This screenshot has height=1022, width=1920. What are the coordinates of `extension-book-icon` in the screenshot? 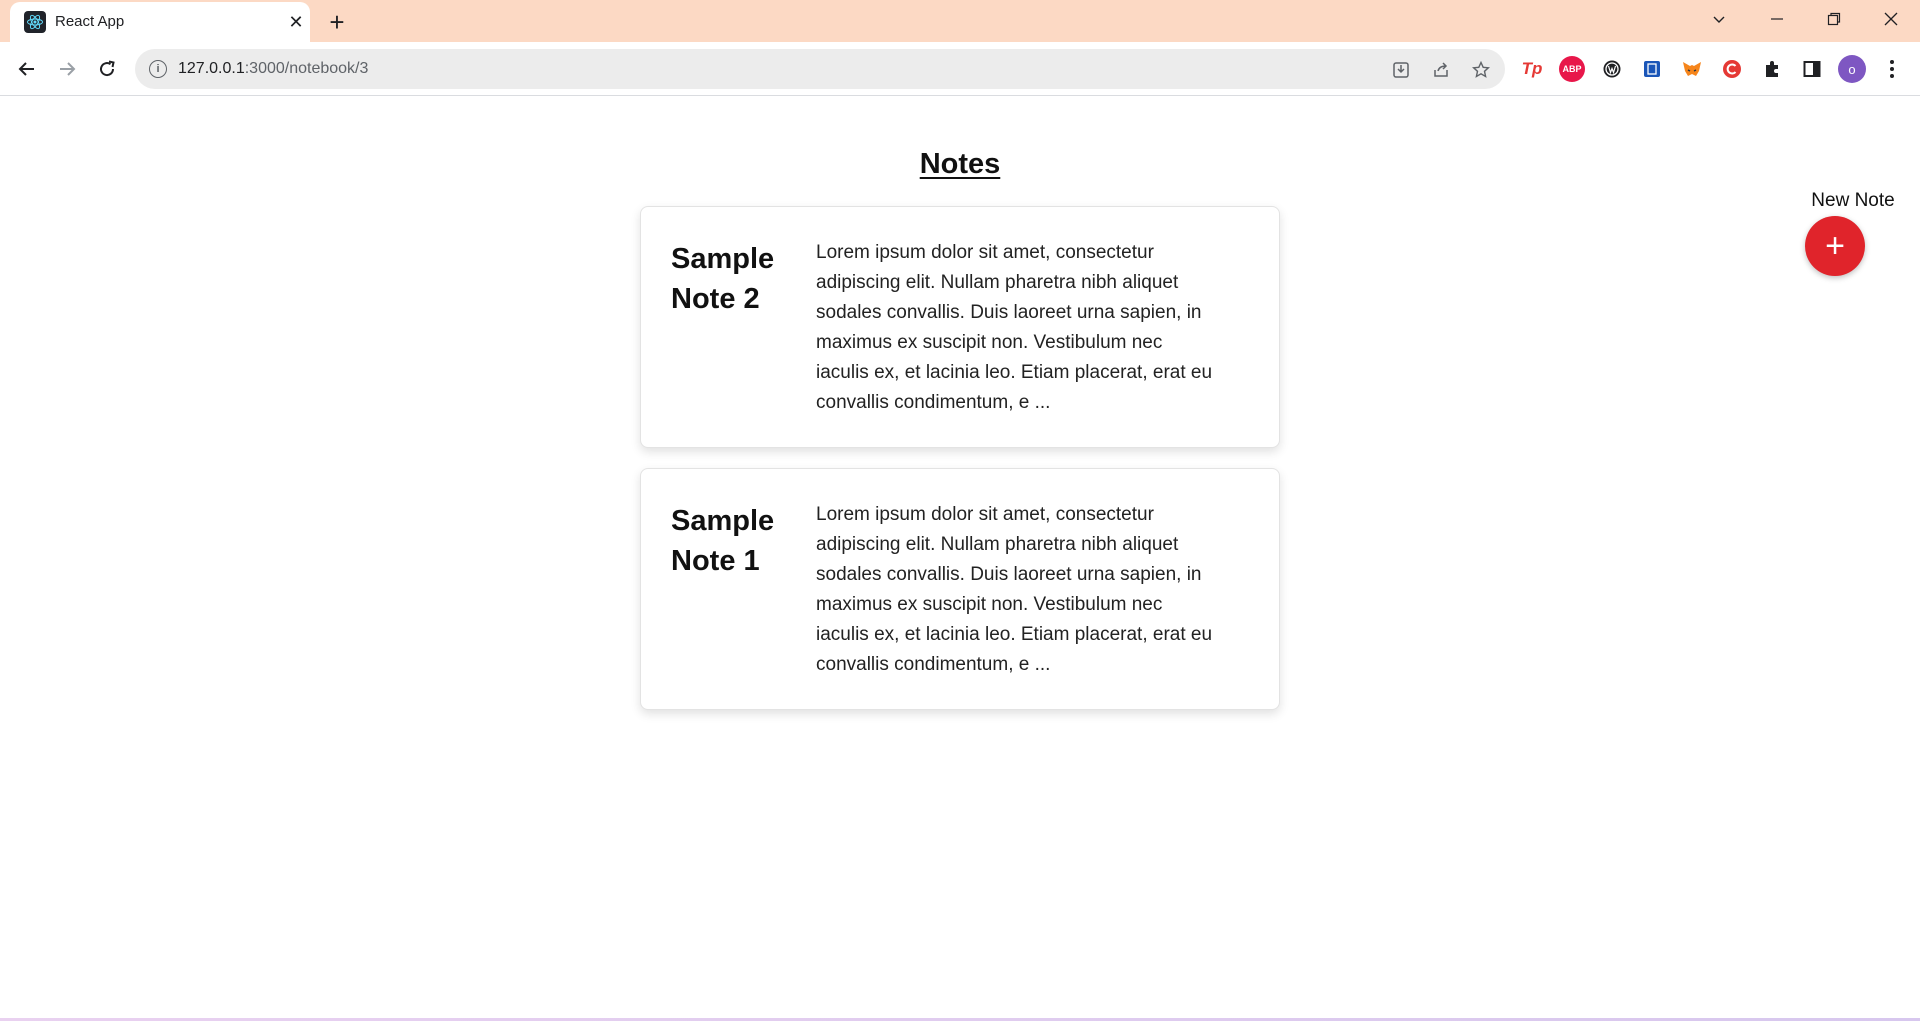 It's located at (1652, 69).